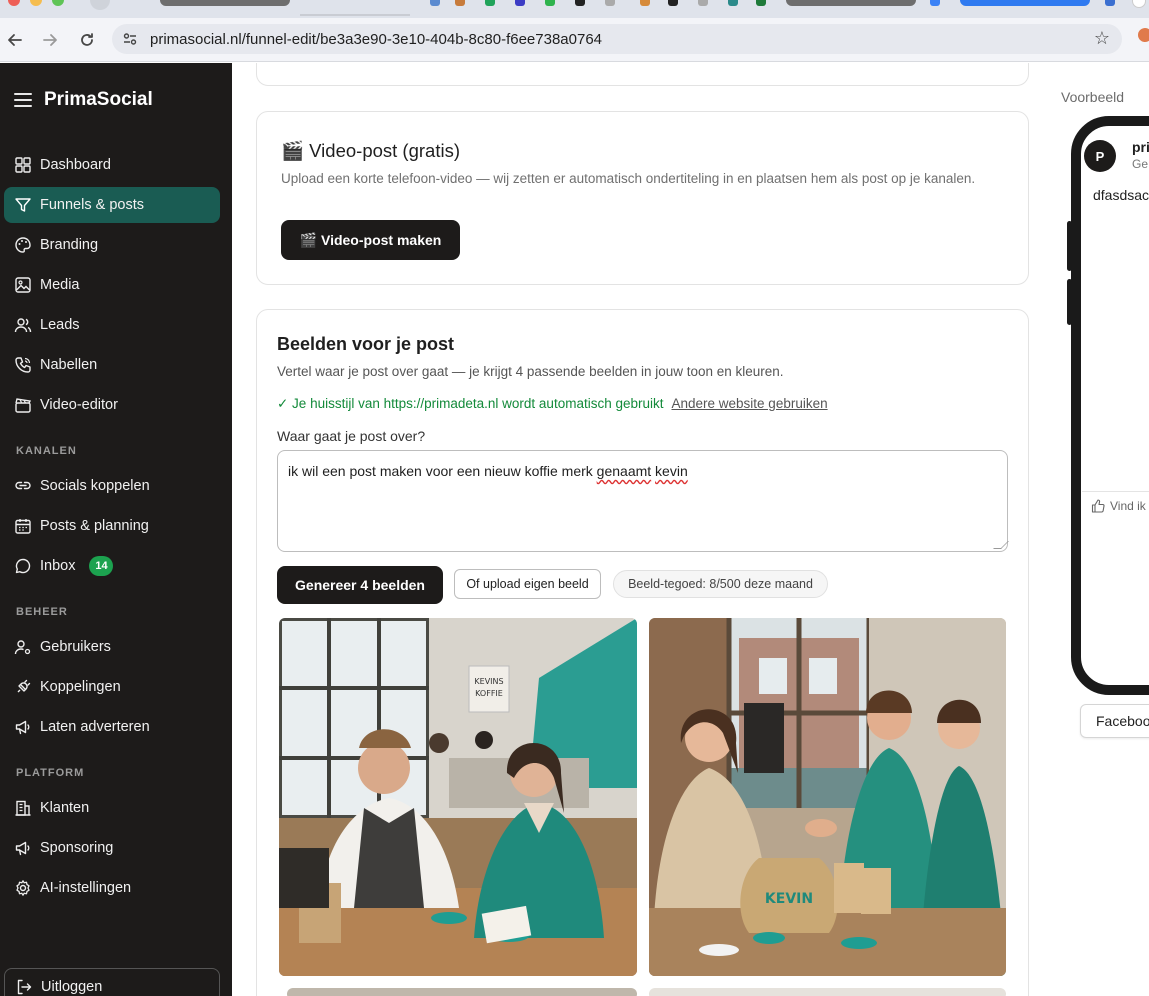  Describe the element at coordinates (112, 365) in the screenshot. I see `sidebar-item-nabellen: Nabellen` at that location.